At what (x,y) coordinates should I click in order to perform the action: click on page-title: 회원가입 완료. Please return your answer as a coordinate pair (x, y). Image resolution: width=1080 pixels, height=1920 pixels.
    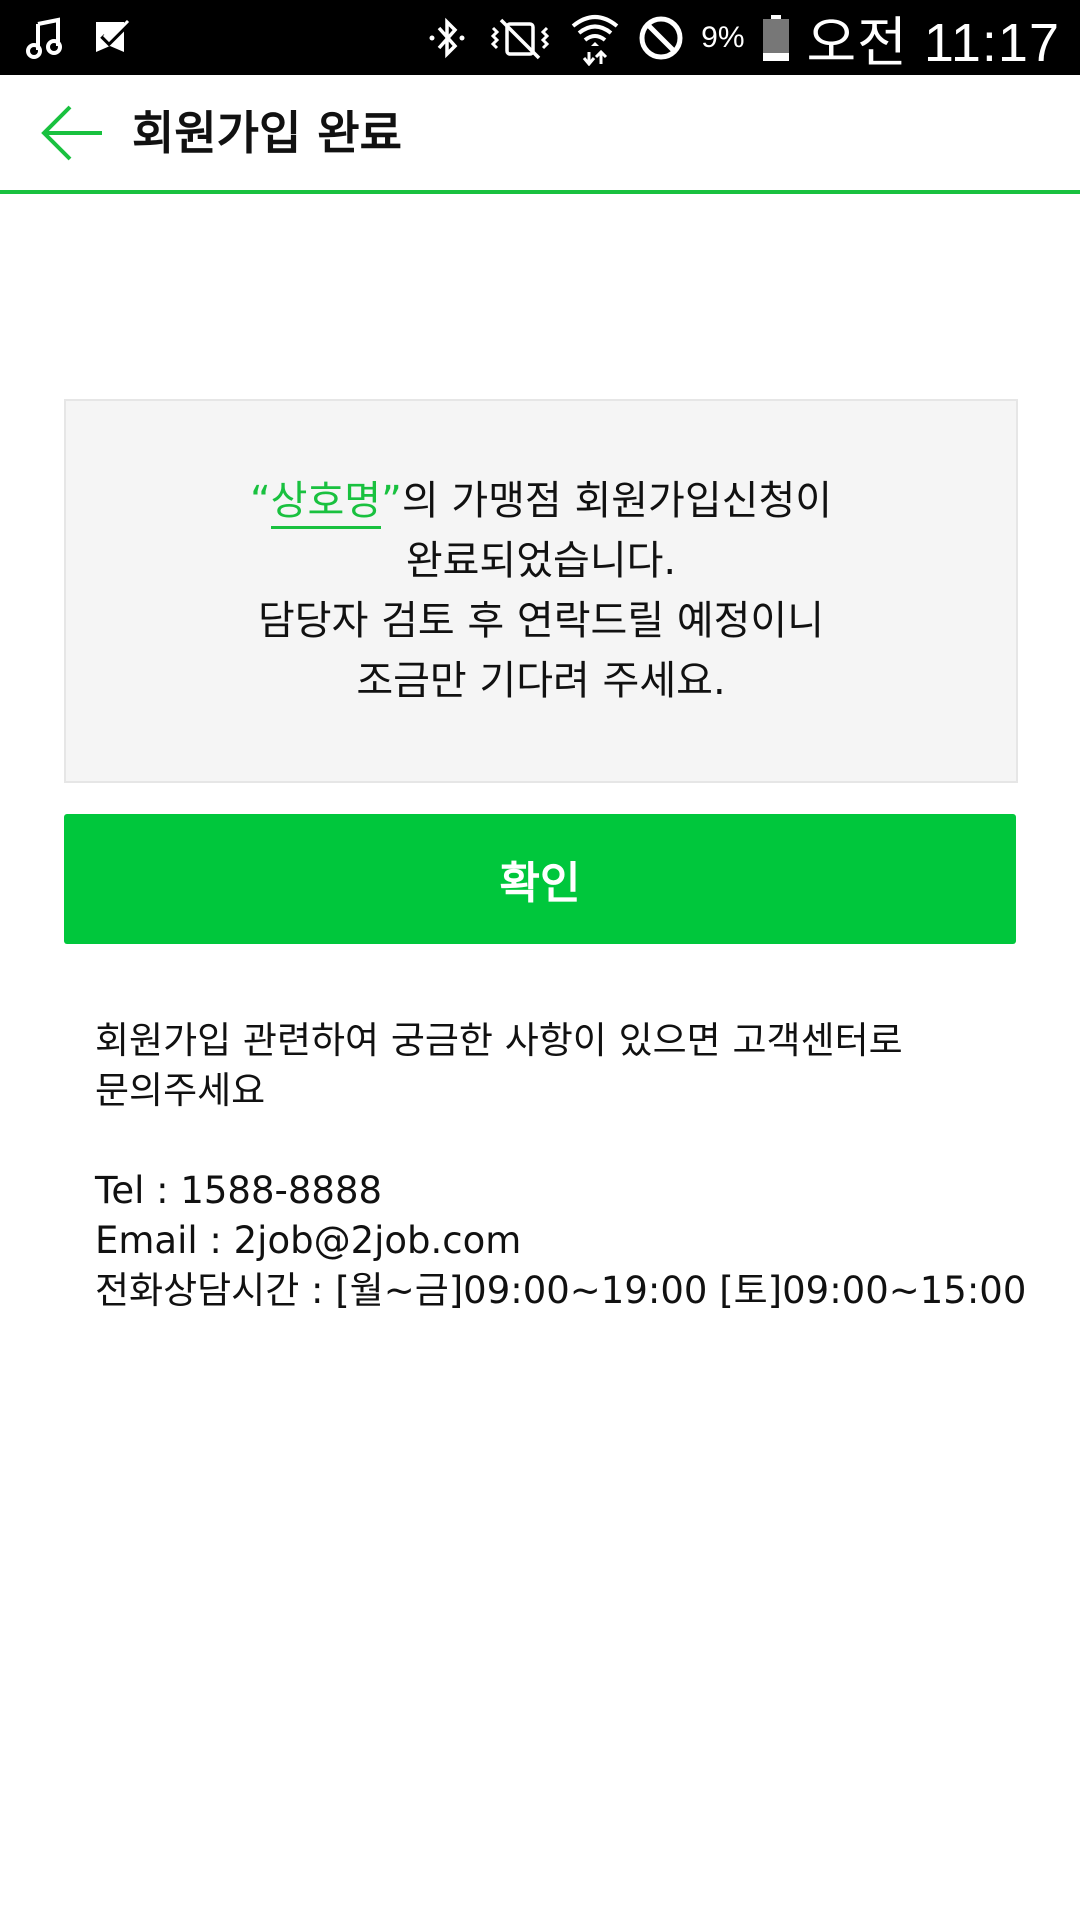
    Looking at the image, I should click on (267, 133).